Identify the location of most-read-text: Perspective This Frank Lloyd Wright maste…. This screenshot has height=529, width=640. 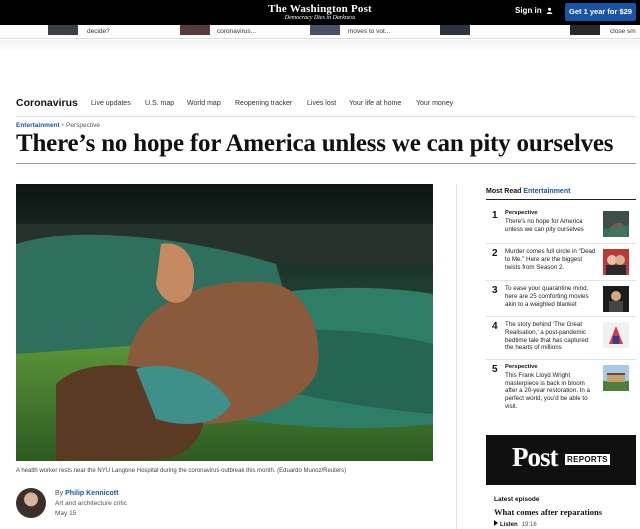
(551, 387).